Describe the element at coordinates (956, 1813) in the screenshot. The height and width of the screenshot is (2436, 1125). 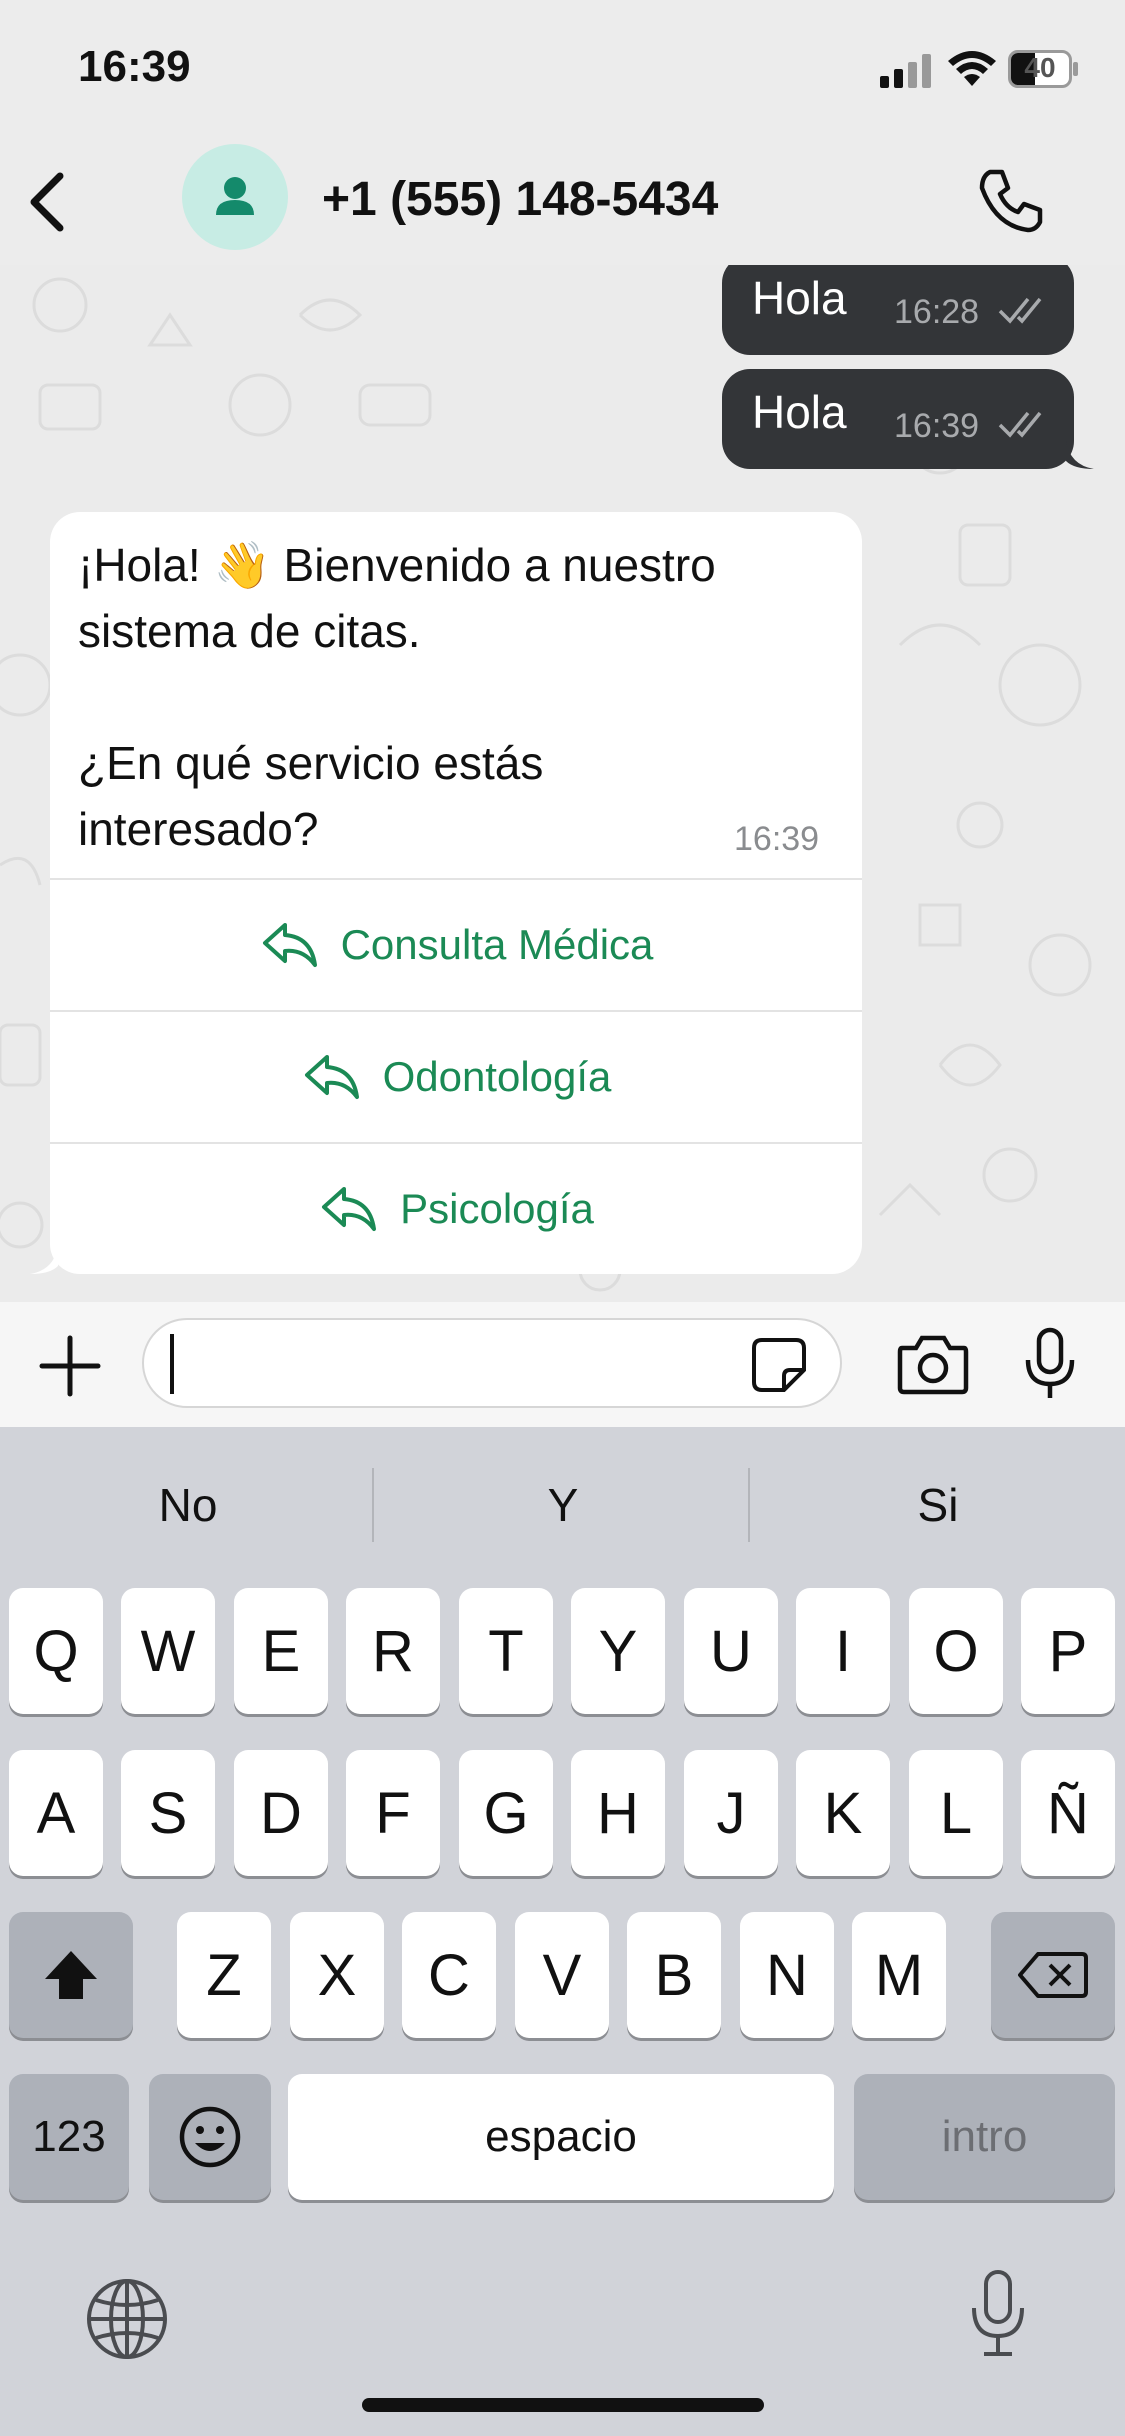
I see `key-l: L` at that location.